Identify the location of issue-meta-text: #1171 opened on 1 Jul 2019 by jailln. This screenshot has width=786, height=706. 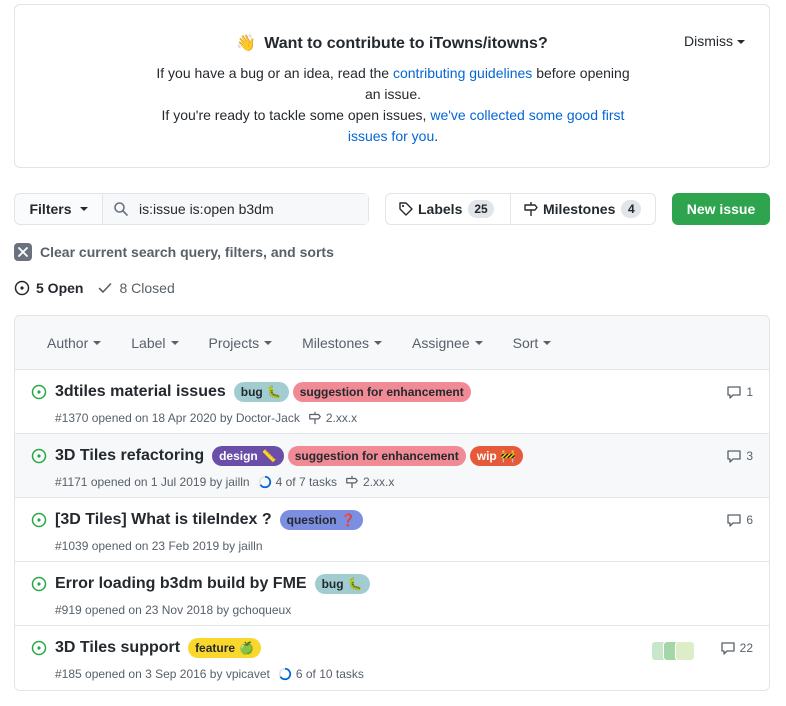
(152, 482).